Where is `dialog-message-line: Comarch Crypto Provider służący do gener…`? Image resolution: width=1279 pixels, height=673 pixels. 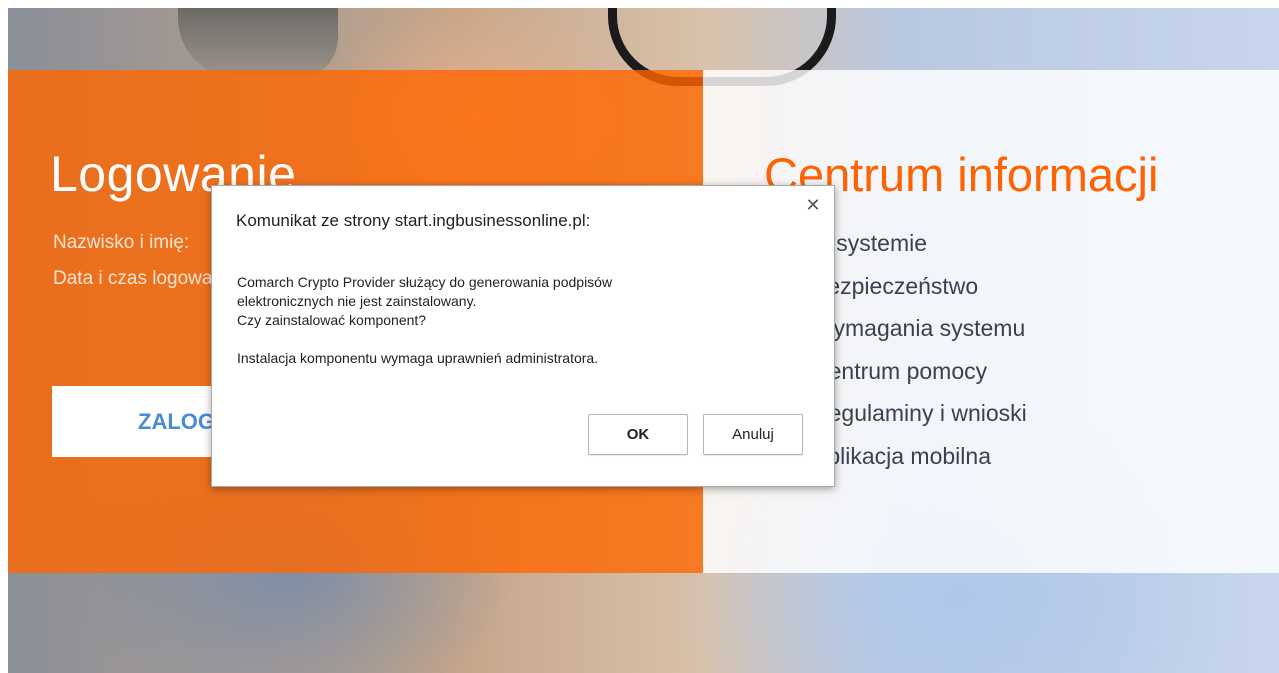
dialog-message-line: Comarch Crypto Provider służący do gener… is located at coordinates (425, 282).